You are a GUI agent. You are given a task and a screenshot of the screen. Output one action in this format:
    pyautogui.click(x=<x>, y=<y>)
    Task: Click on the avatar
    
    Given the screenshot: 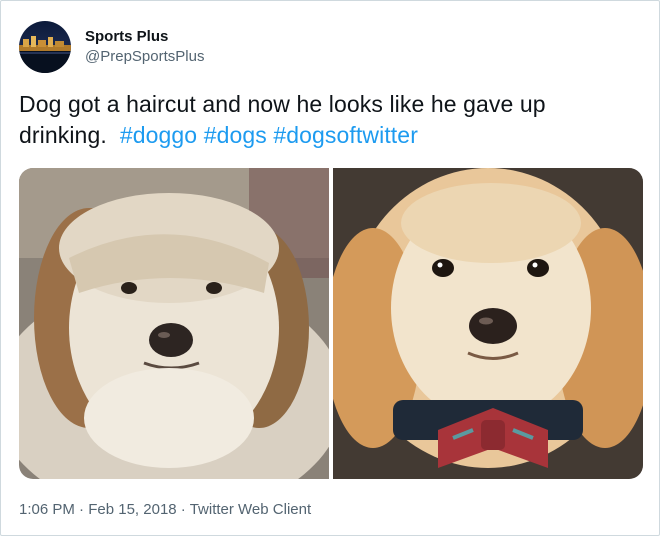 What is the action you would take?
    pyautogui.click(x=45, y=47)
    